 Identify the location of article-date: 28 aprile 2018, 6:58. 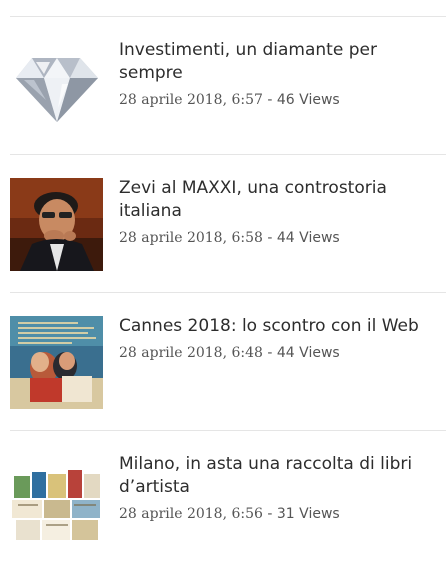
(191, 238).